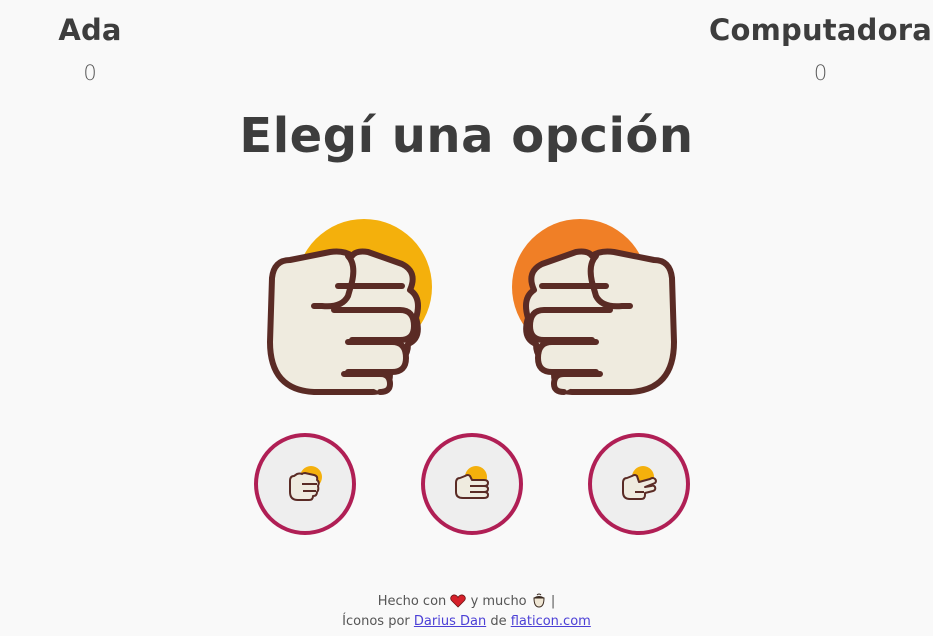  I want to click on author-link: Darius Dan, so click(450, 621).